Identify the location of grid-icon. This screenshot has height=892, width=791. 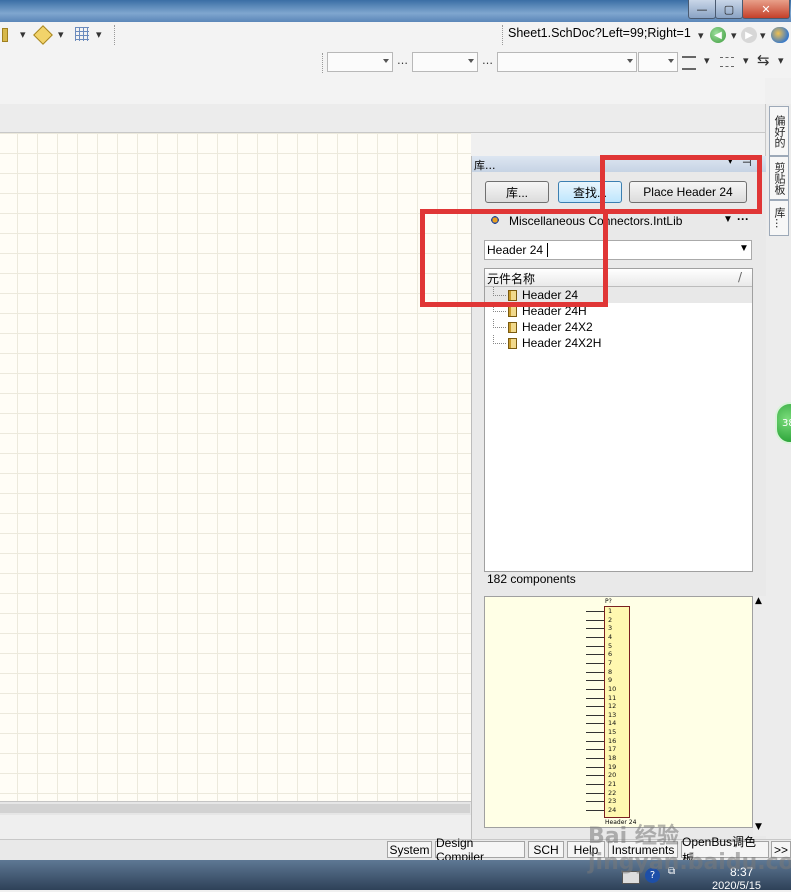
(82, 34).